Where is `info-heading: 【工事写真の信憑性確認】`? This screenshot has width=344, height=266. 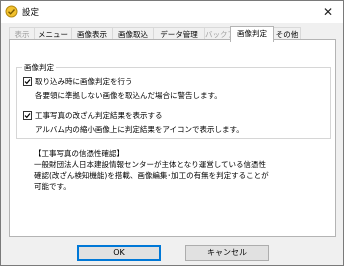 info-heading: 【工事写真の信憑性確認】 is located at coordinates (79, 153).